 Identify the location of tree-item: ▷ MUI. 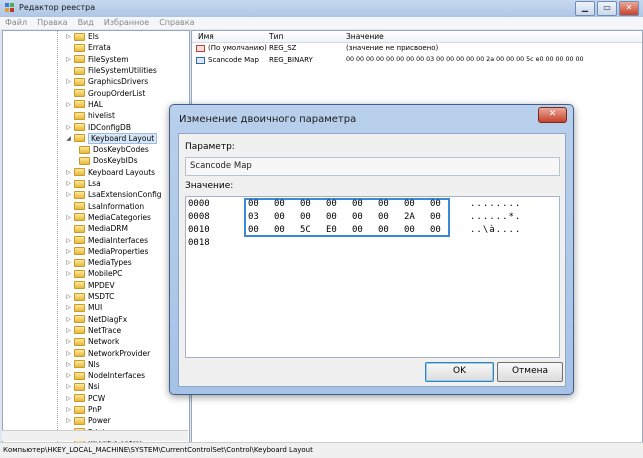
(83, 307).